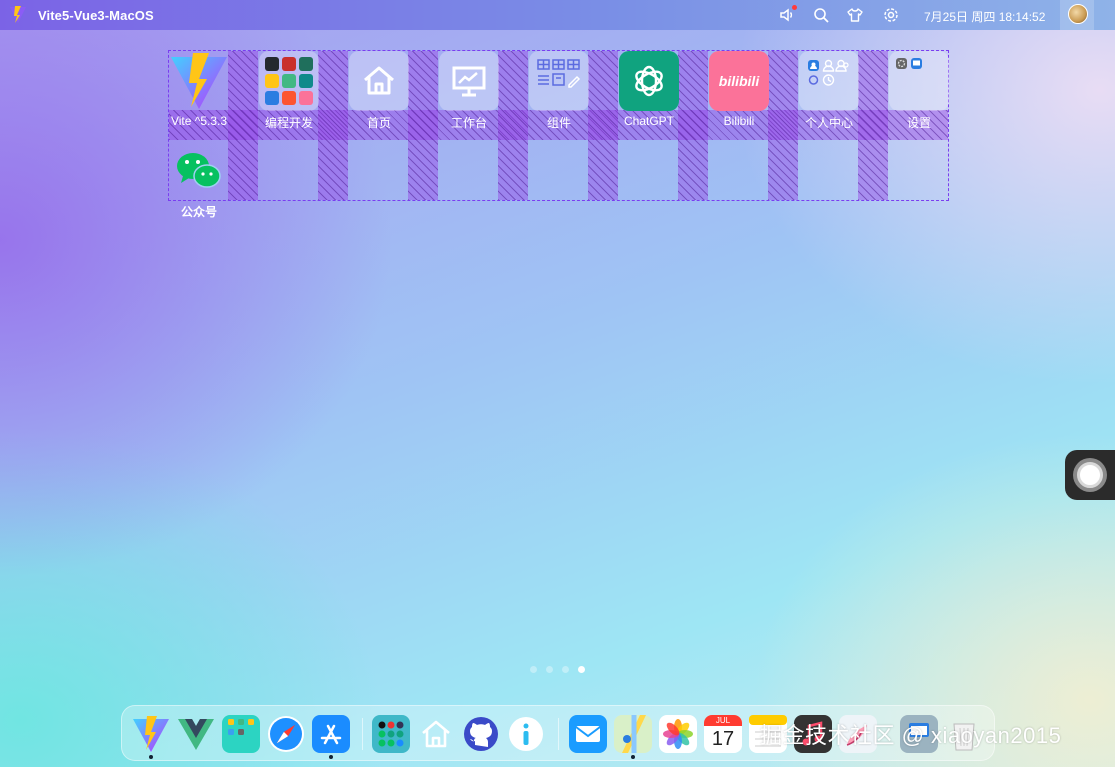 The image size is (1115, 767). Describe the element at coordinates (558, 123) in the screenshot. I see `app-label: 组件` at that location.